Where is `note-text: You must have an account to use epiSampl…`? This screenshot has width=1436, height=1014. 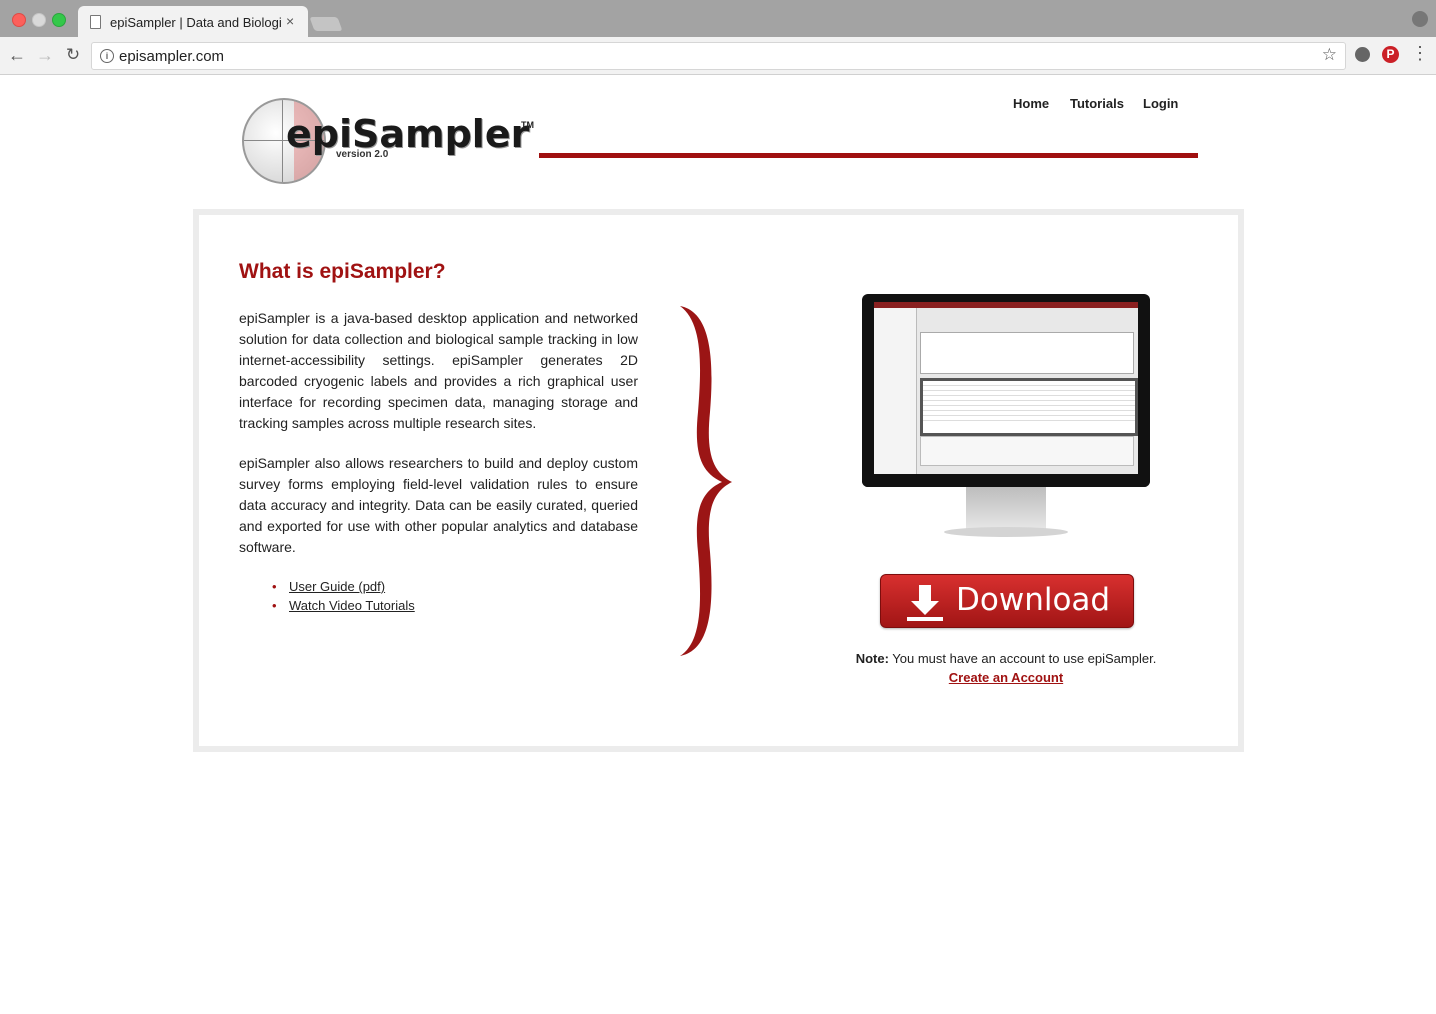 note-text: You must have an account to use epiSampl… is located at coordinates (1022, 658).